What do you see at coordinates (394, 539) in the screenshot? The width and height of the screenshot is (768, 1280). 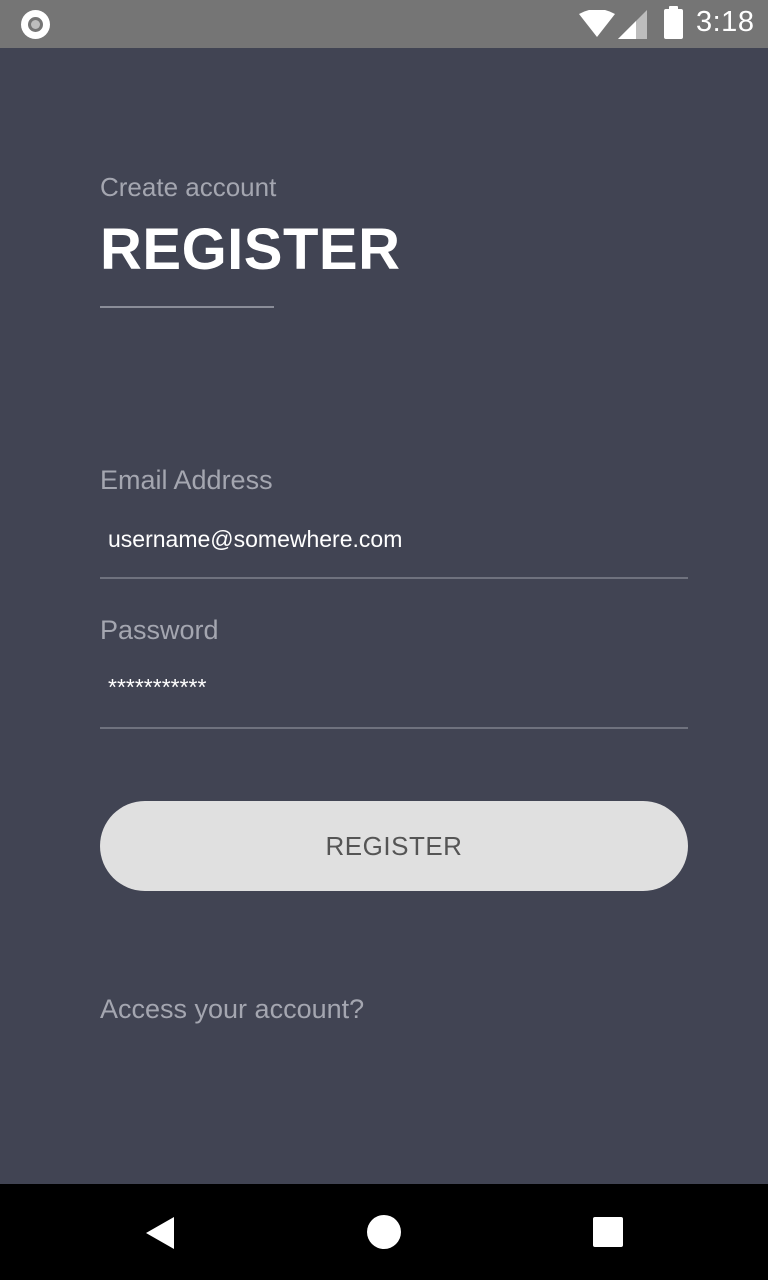 I see `email-field` at bounding box center [394, 539].